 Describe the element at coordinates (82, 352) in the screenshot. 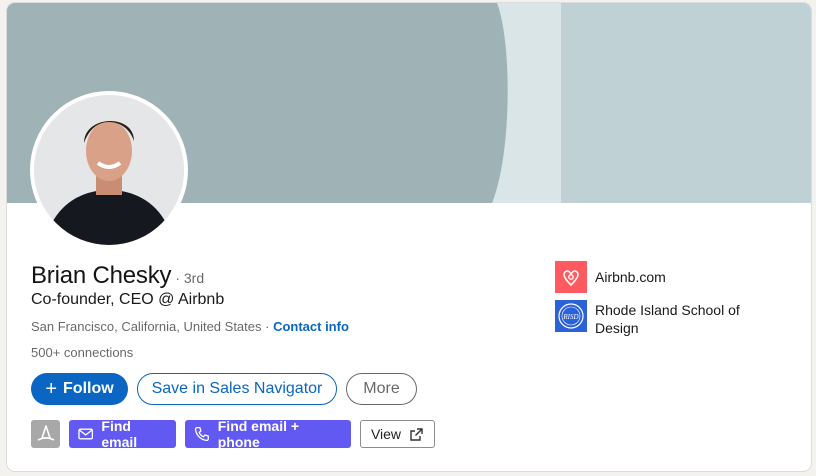

I see `connections-count: 500+ connections` at that location.